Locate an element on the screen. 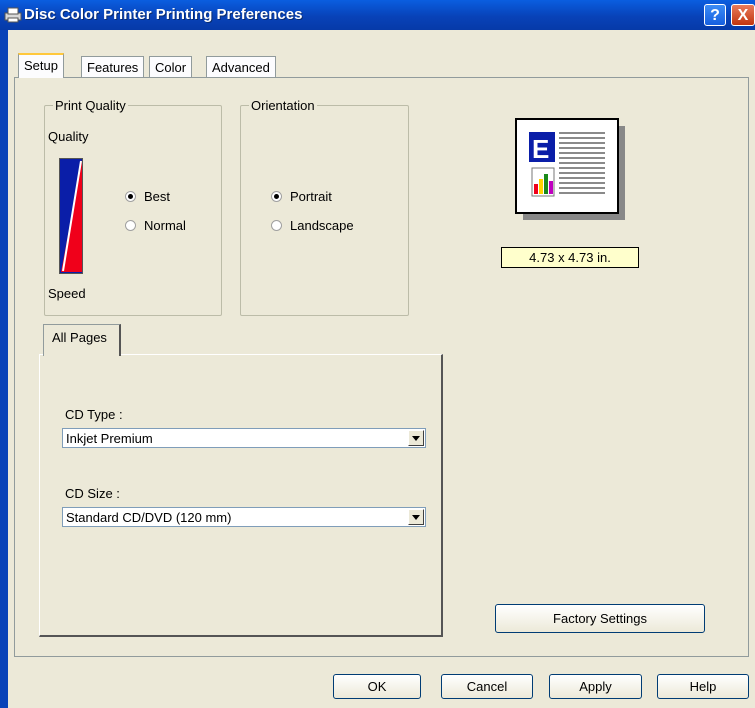 Image resolution: width=755 pixels, height=708 pixels. landscape-radio-indicator is located at coordinates (276, 225).